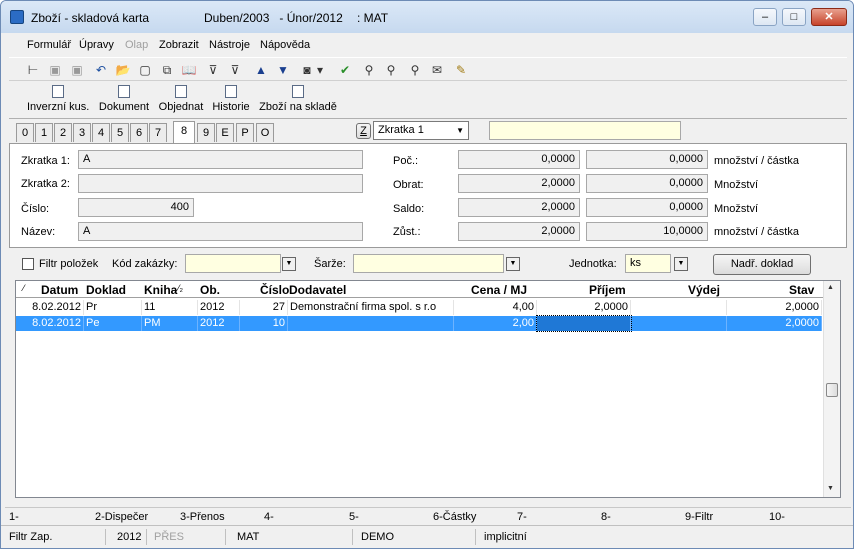 The image size is (854, 549). Describe the element at coordinates (461, 70) in the screenshot. I see `folder-edit-icon: ✎` at that location.